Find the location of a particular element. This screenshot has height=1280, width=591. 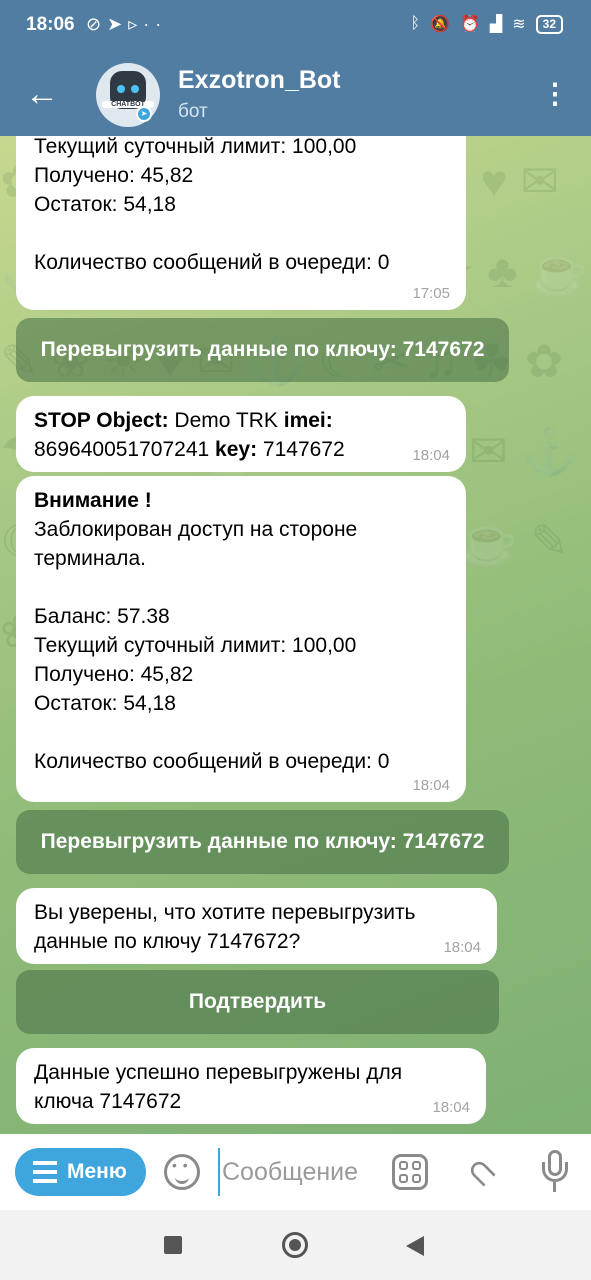

message-text-line: Данные успешно перевыгружены для is located at coordinates (218, 1072).